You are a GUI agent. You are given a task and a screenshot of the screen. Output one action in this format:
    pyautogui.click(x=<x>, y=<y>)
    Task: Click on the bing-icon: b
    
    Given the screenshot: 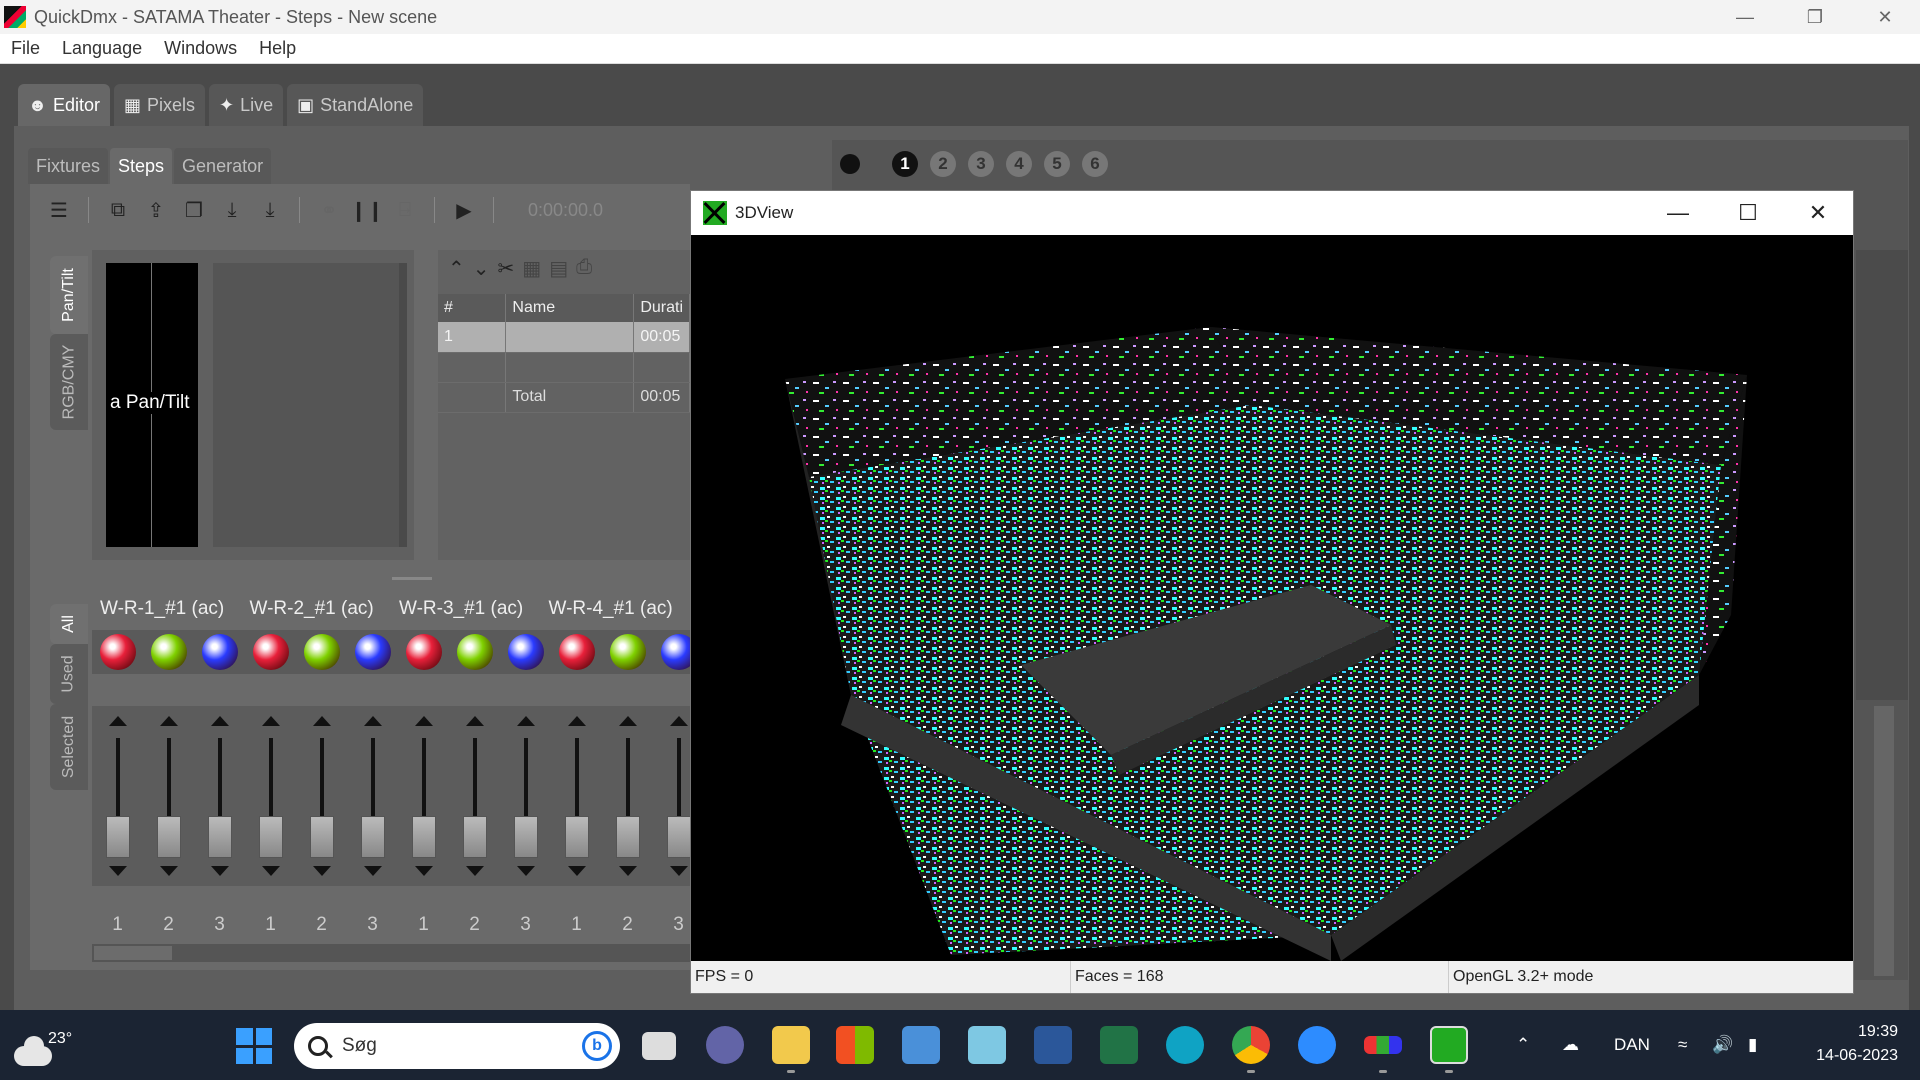 What is the action you would take?
    pyautogui.click(x=597, y=1046)
    